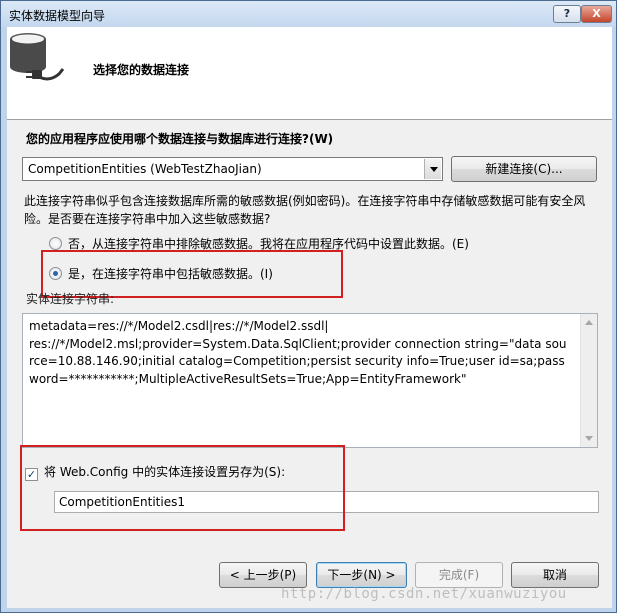 Image resolution: width=617 pixels, height=613 pixels. Describe the element at coordinates (459, 575) in the screenshot. I see `finish-button: 完成(F)` at that location.